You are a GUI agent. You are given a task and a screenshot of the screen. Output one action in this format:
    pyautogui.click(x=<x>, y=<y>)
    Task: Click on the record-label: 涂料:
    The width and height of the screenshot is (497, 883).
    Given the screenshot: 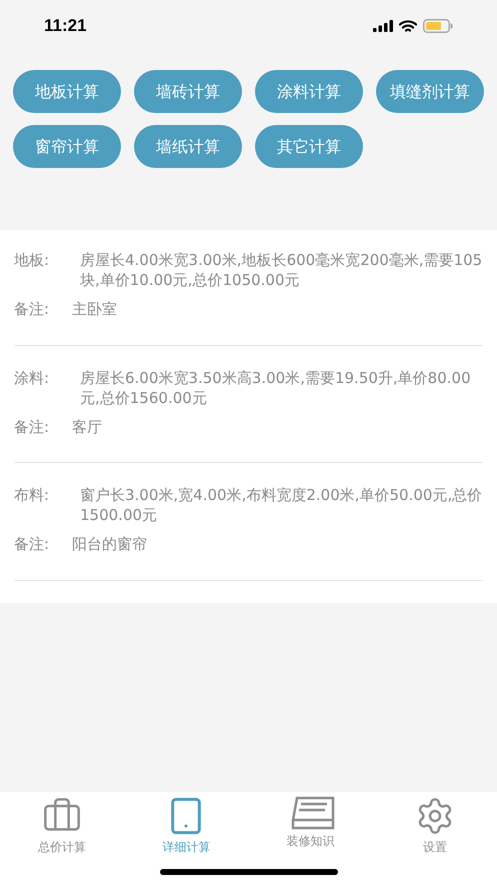 What is the action you would take?
    pyautogui.click(x=32, y=378)
    